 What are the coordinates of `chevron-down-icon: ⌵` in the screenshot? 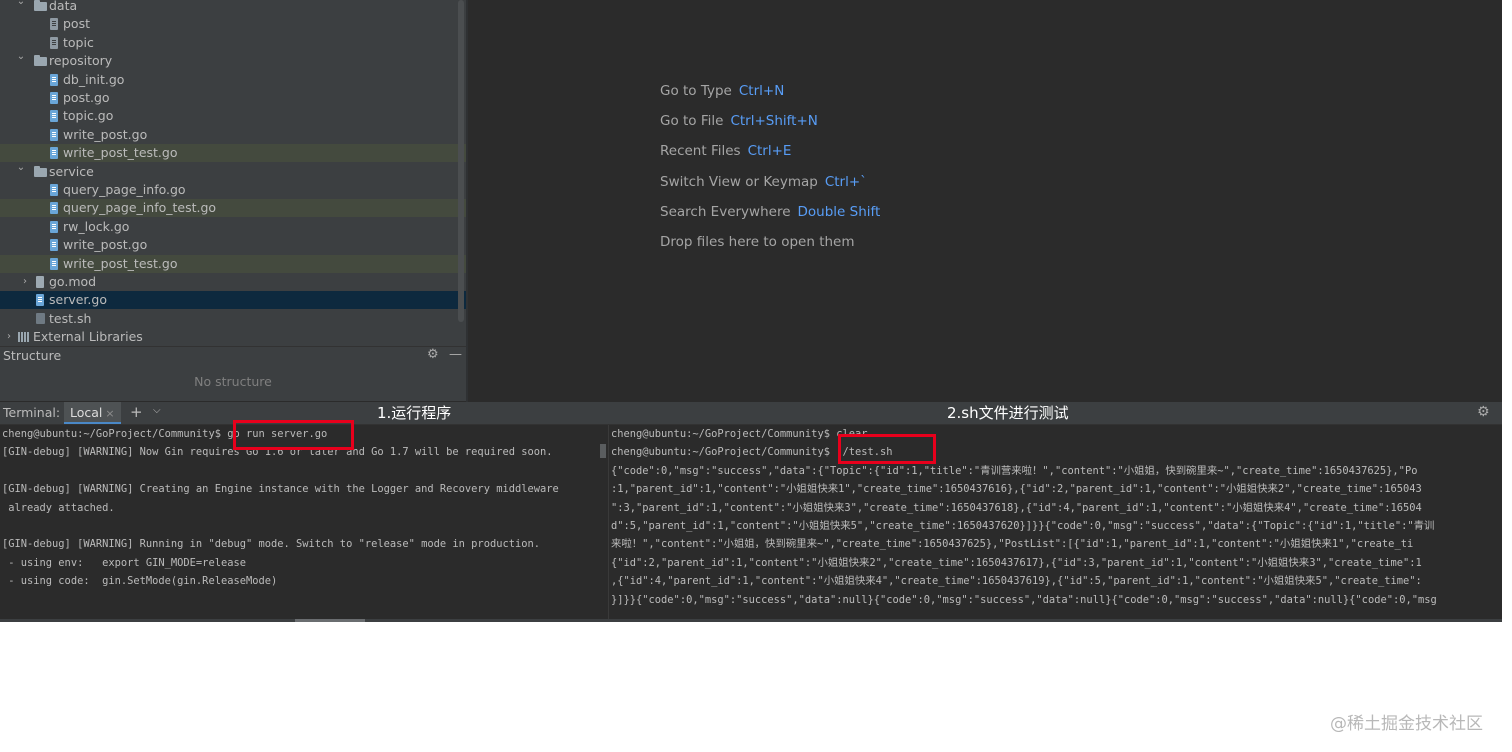 It's located at (157, 410).